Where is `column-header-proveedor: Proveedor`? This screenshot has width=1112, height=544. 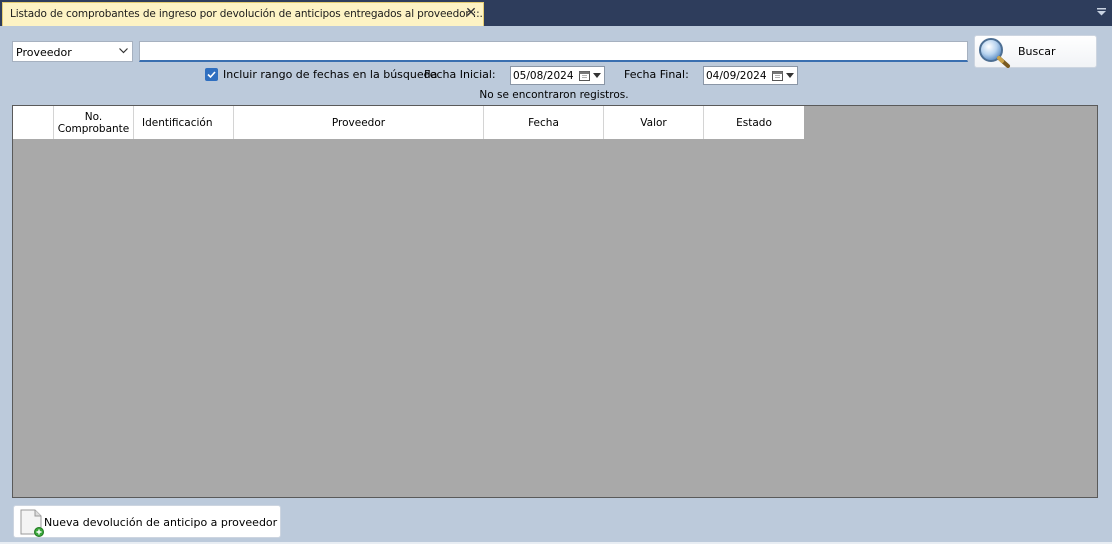
column-header-proveedor: Proveedor is located at coordinates (359, 122).